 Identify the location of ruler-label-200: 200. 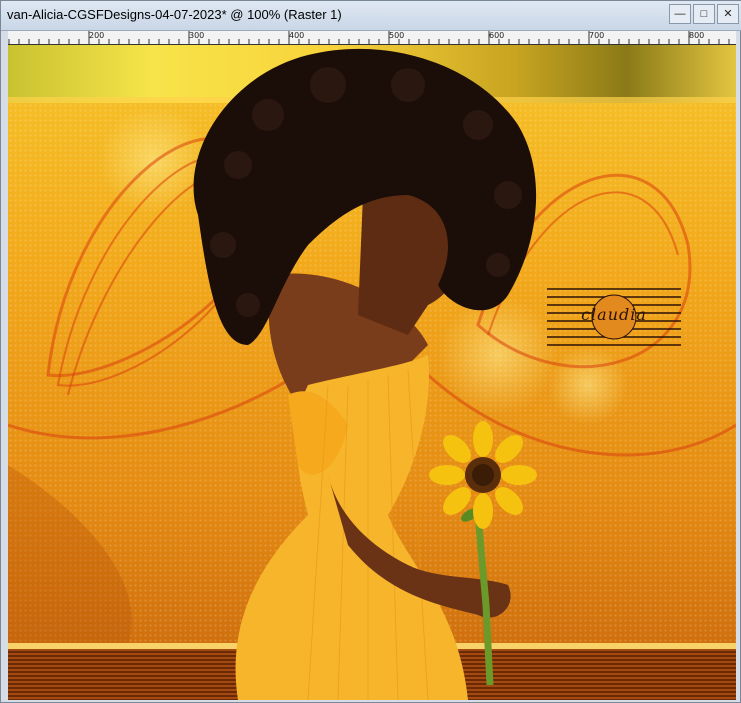
(97, 35).